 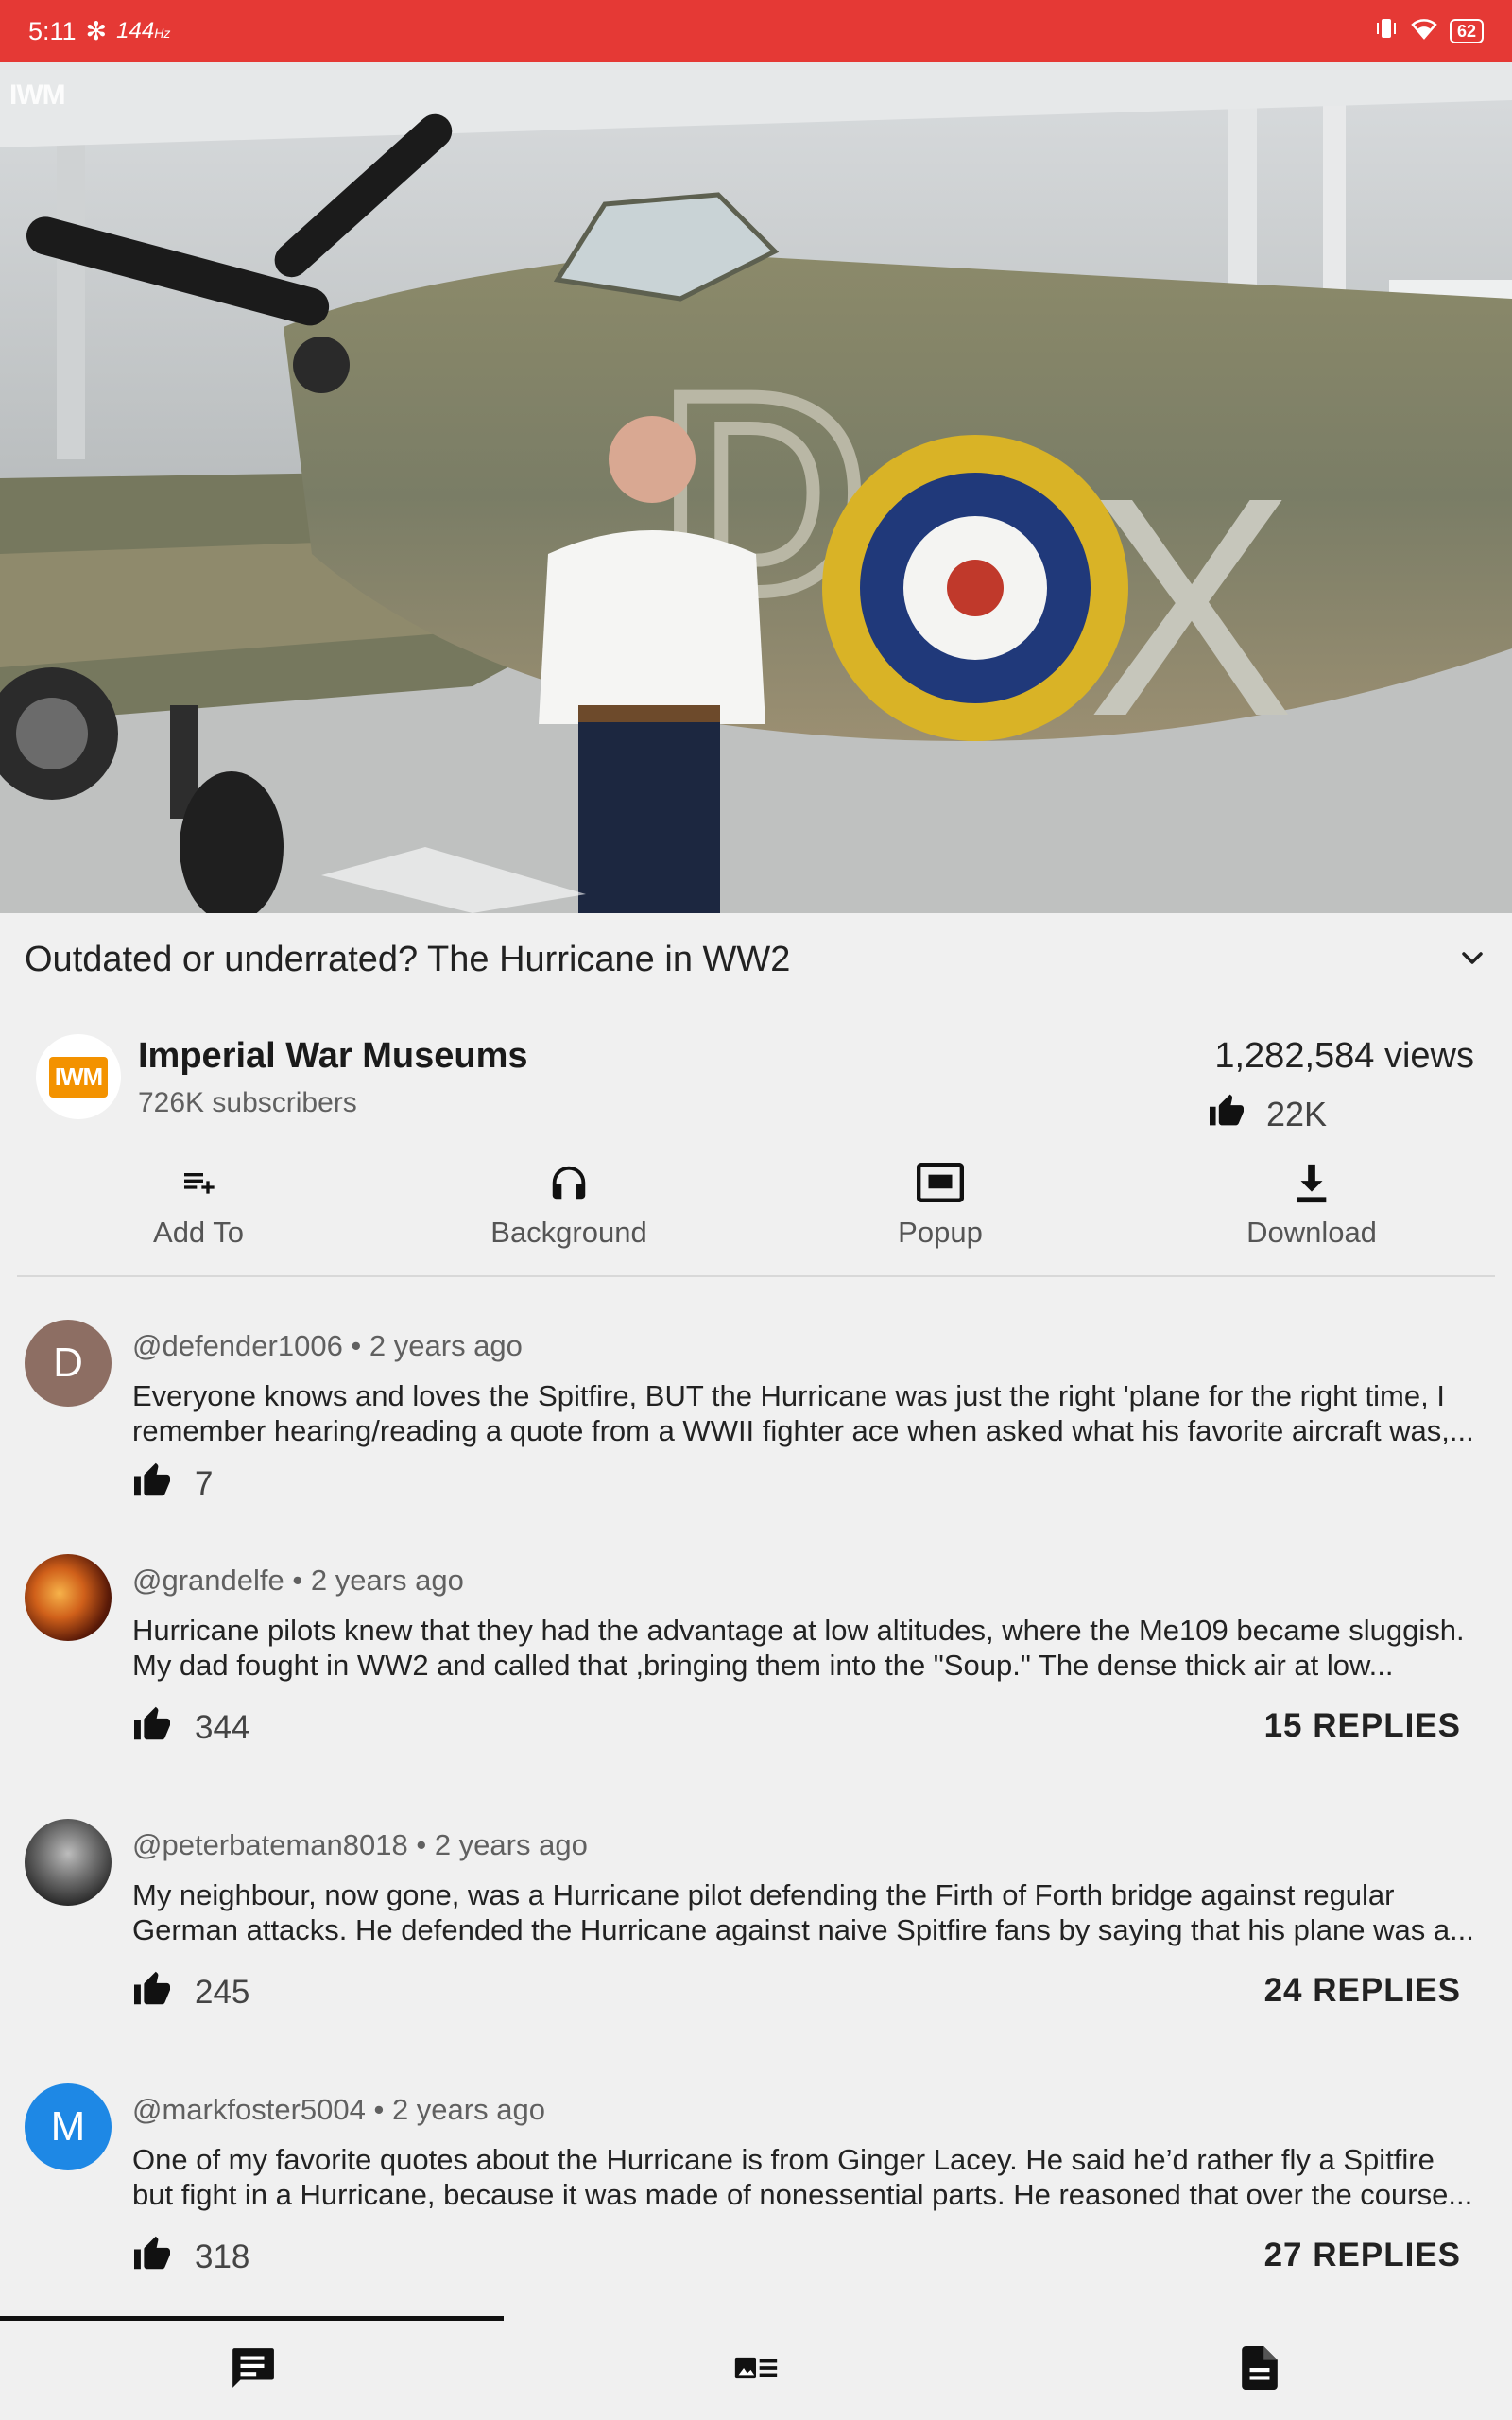 I want to click on comment-likes: 7, so click(x=172, y=1483).